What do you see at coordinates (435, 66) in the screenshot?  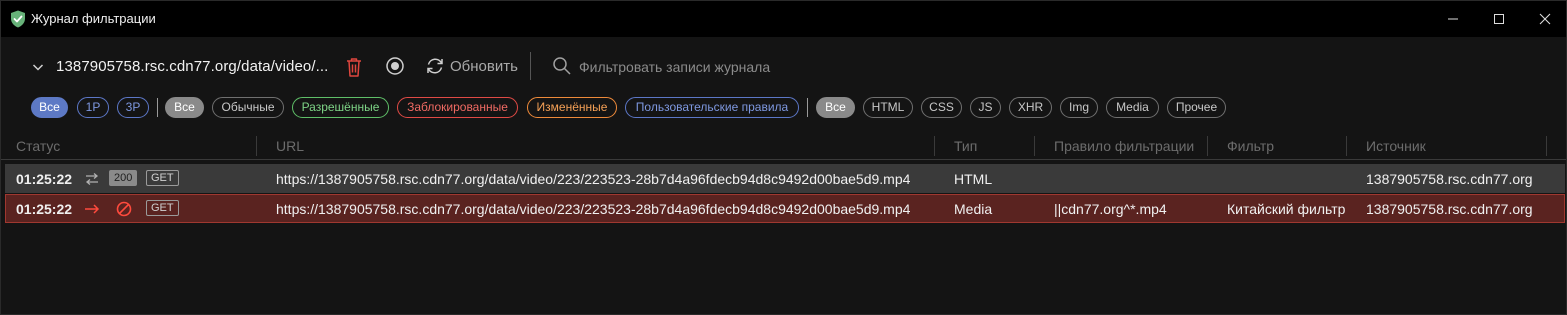 I see `refresh-icon` at bounding box center [435, 66].